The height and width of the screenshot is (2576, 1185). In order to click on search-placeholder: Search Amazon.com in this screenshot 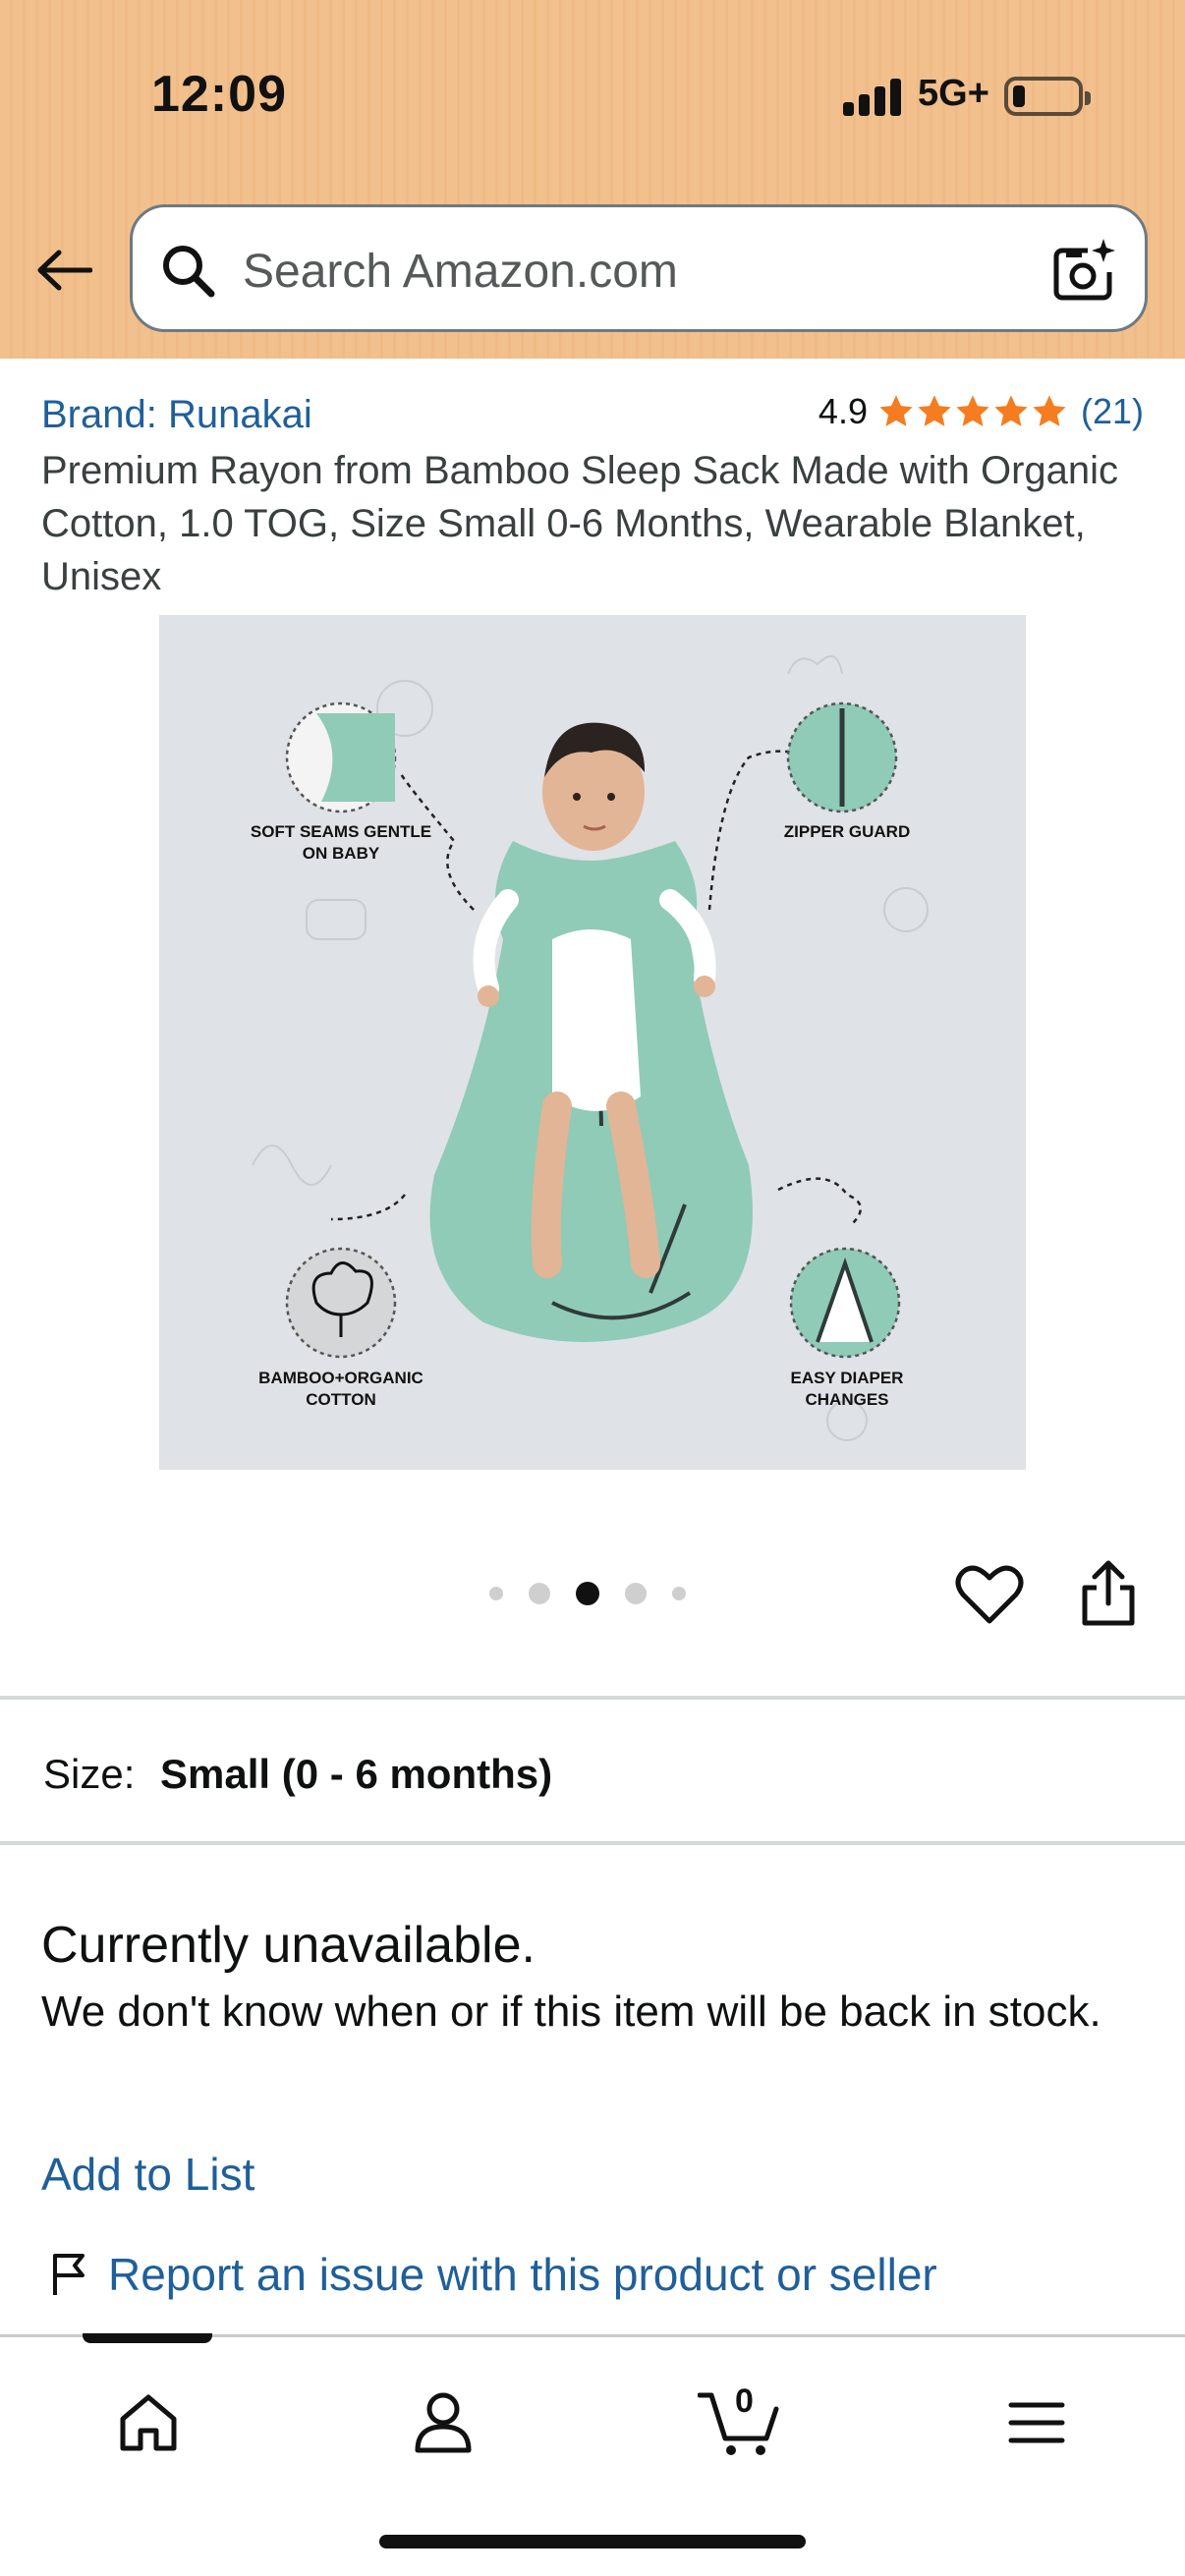, I will do `click(461, 272)`.